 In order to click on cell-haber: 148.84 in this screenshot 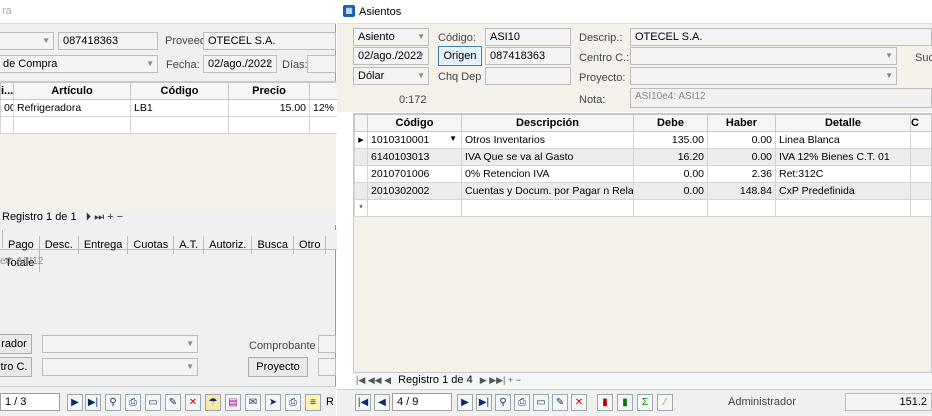, I will do `click(741, 191)`.